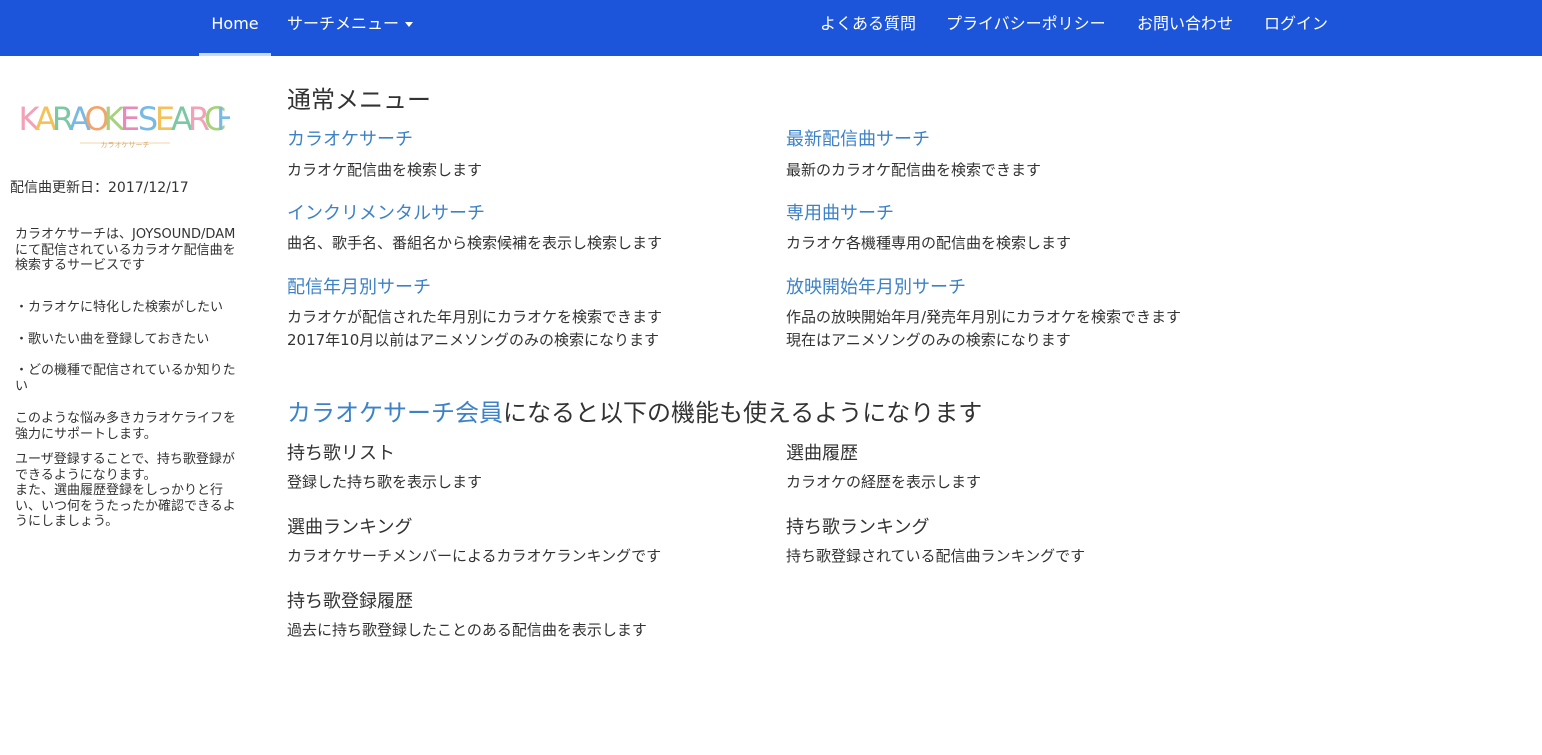  What do you see at coordinates (350, 138) in the screenshot?
I see `karaoke-search-link: カラオケサーチ` at bounding box center [350, 138].